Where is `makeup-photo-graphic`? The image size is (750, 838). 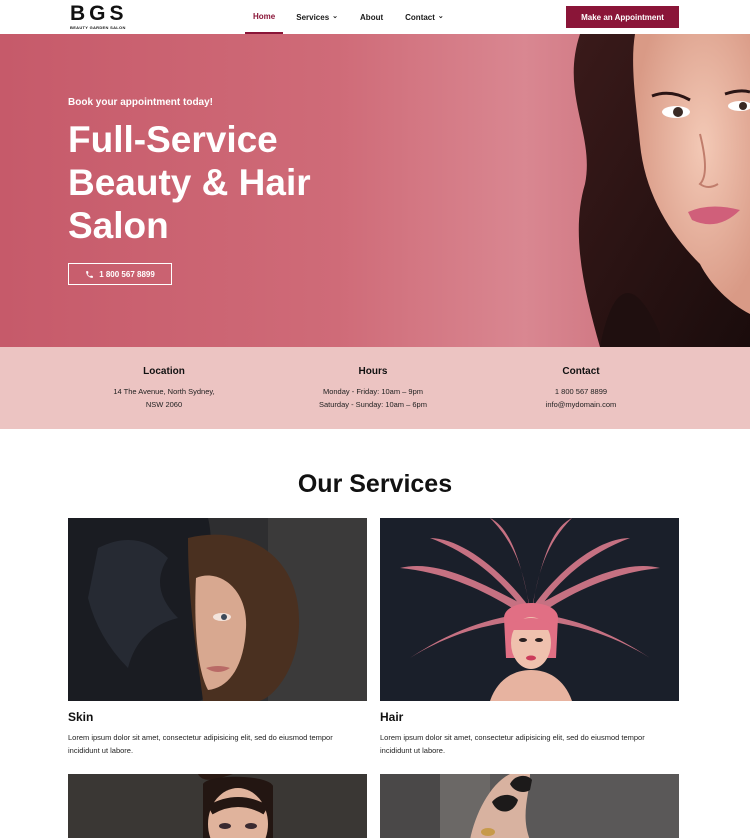 makeup-photo-graphic is located at coordinates (217, 806).